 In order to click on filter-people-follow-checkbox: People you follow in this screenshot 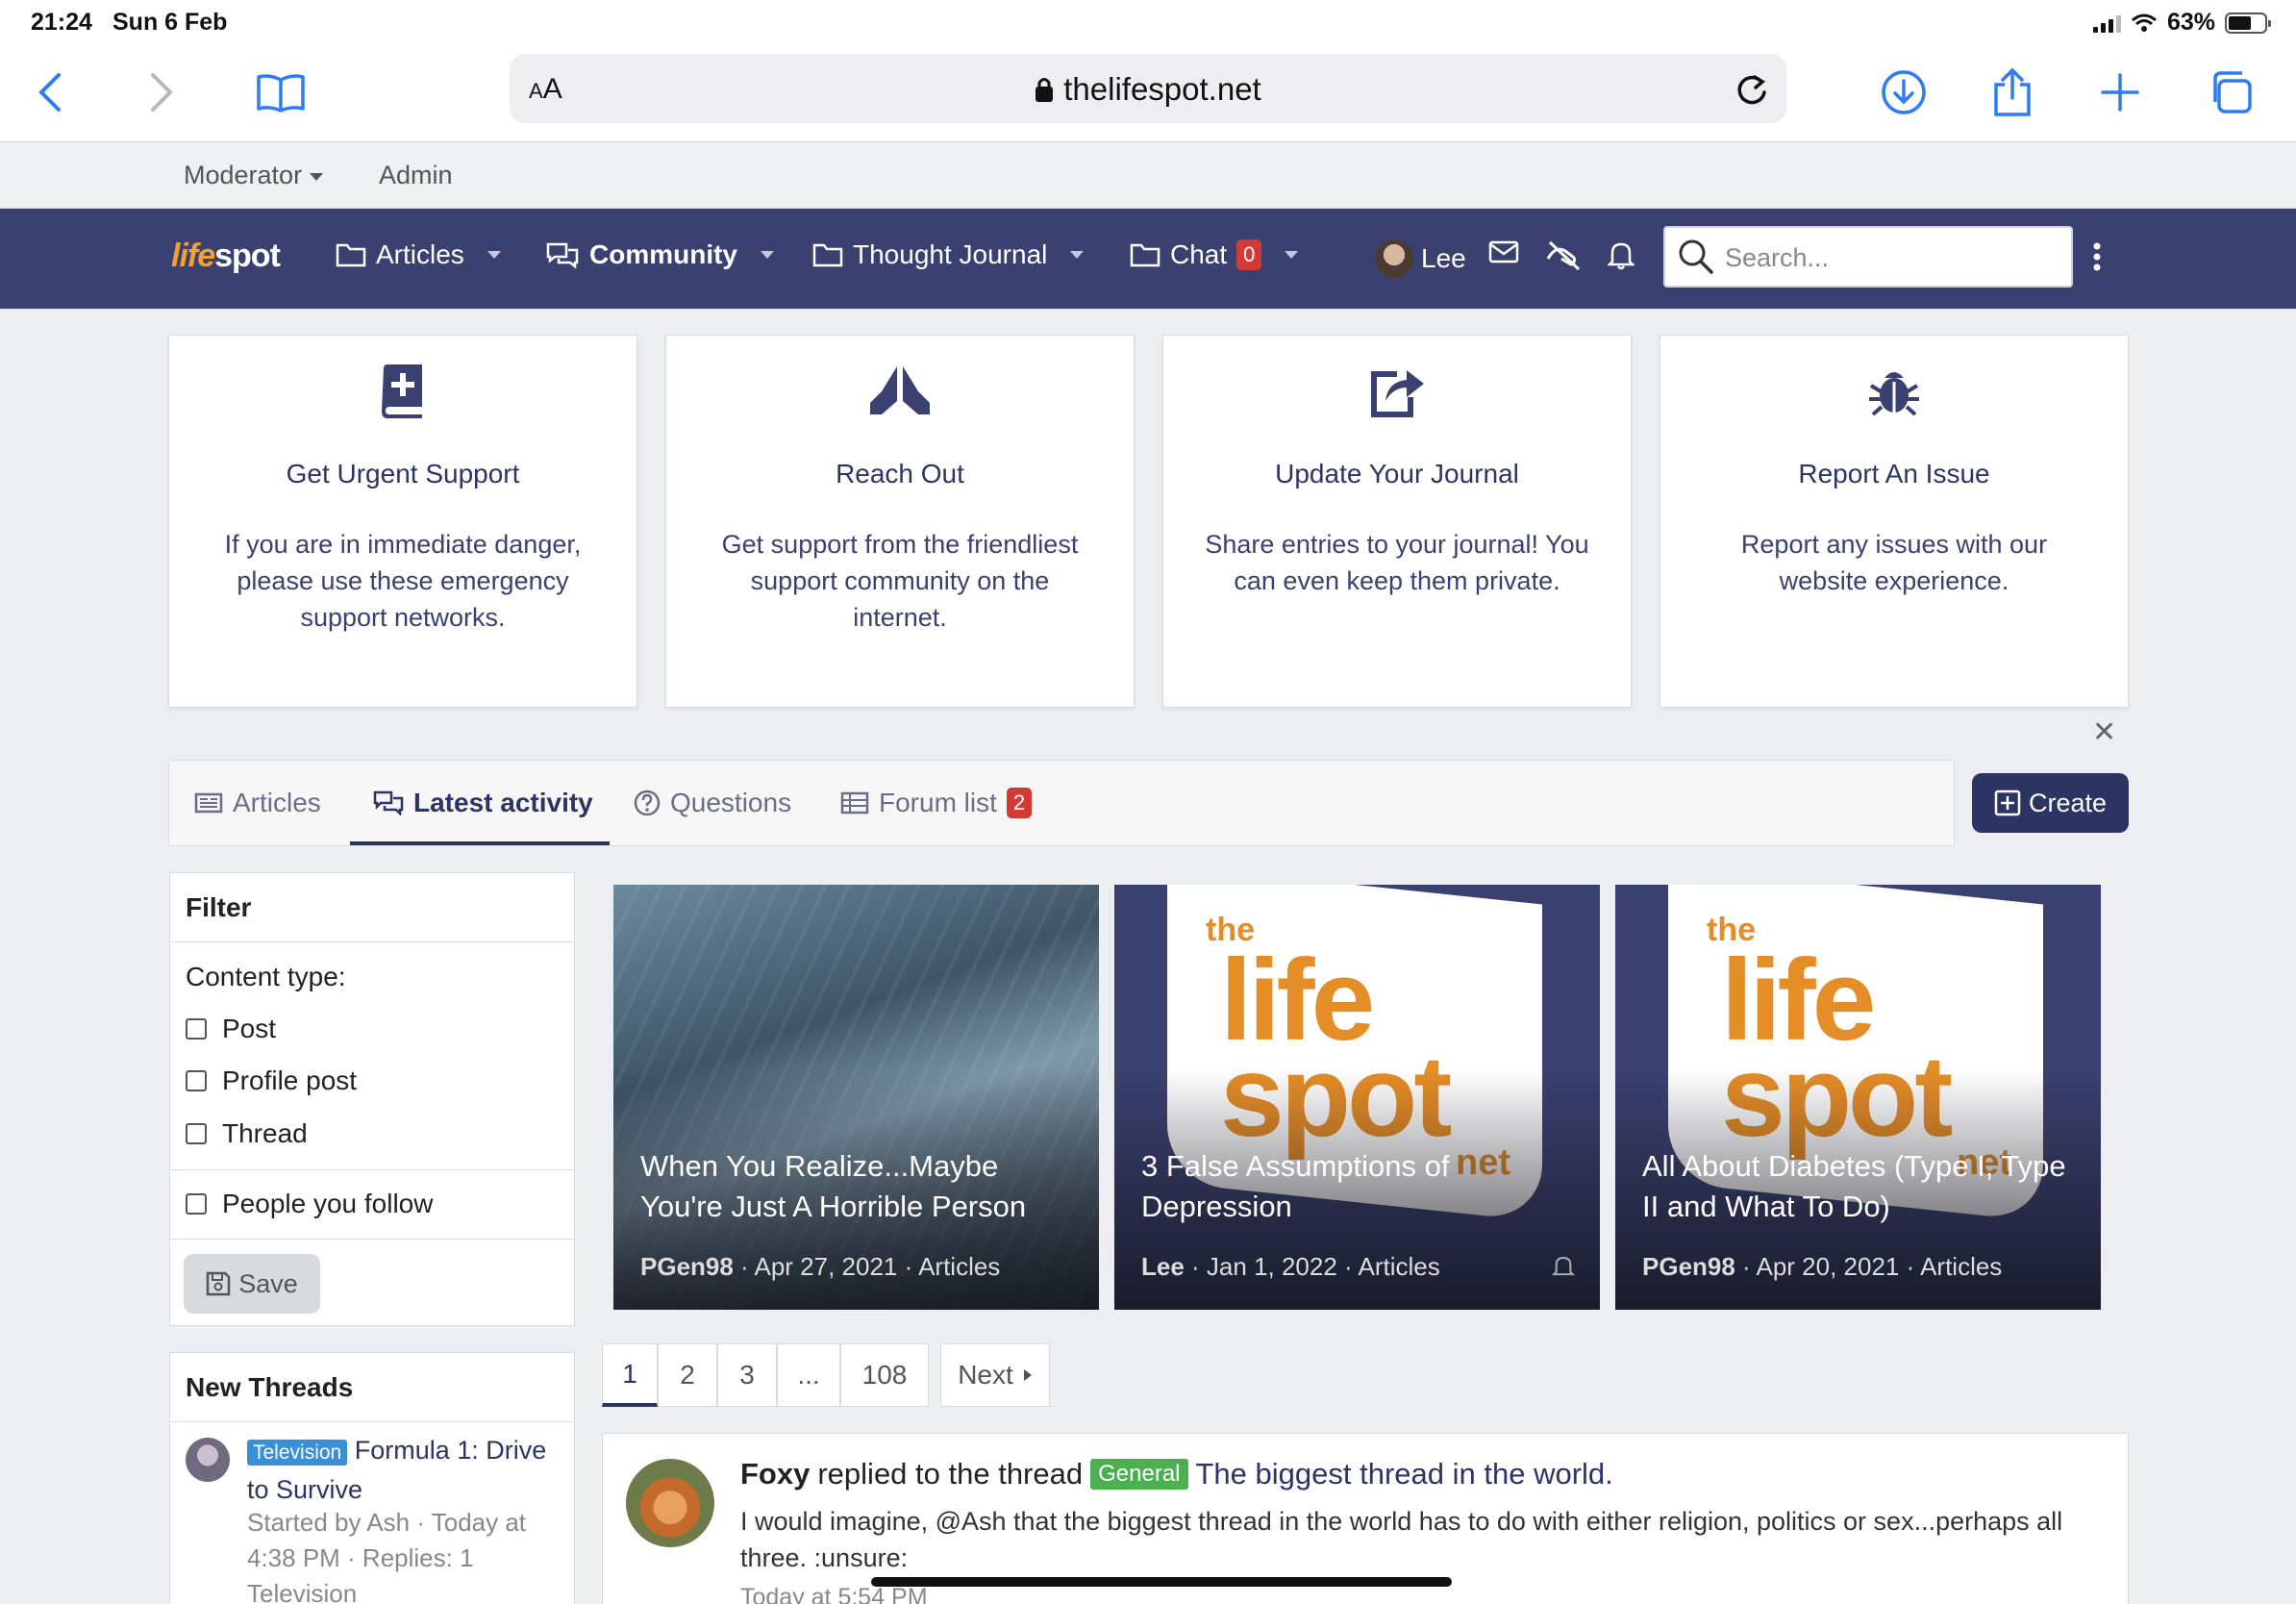, I will do `click(309, 1204)`.